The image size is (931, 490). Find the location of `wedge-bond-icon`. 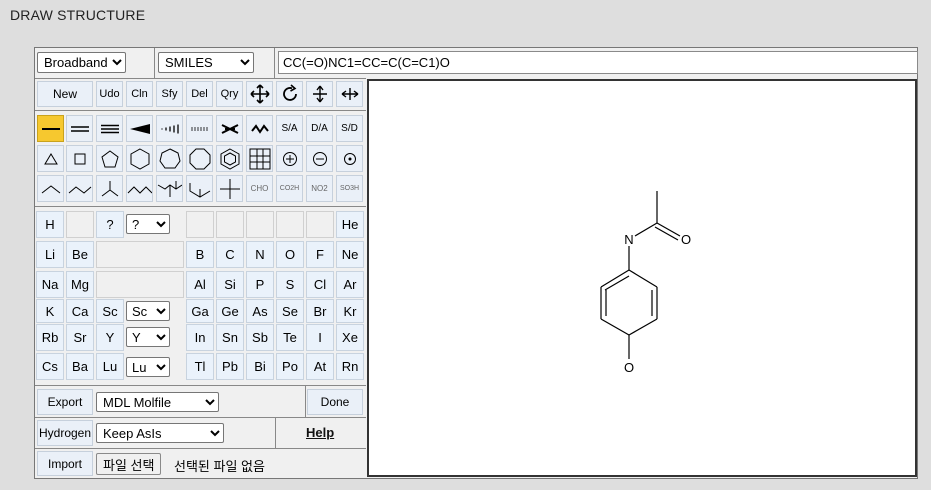

wedge-bond-icon is located at coordinates (139, 128).